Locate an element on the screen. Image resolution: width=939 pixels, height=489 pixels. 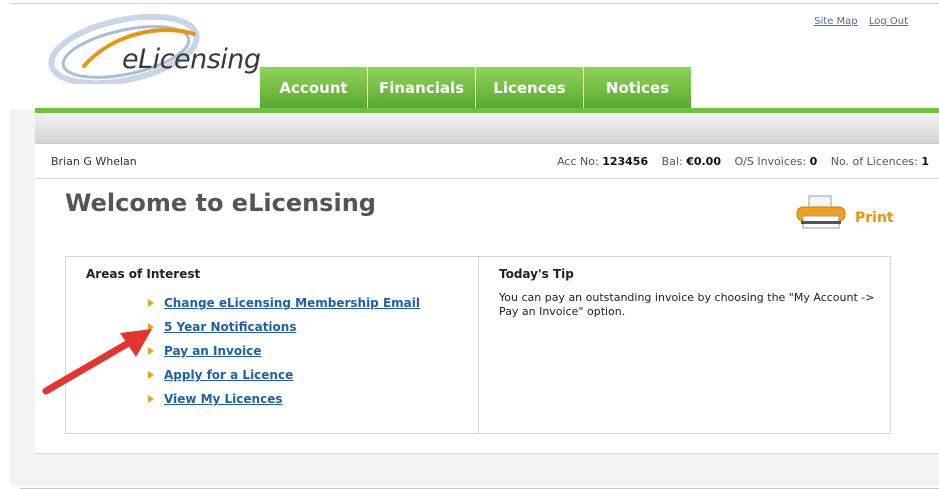
balance-label: Bal: is located at coordinates (672, 161).